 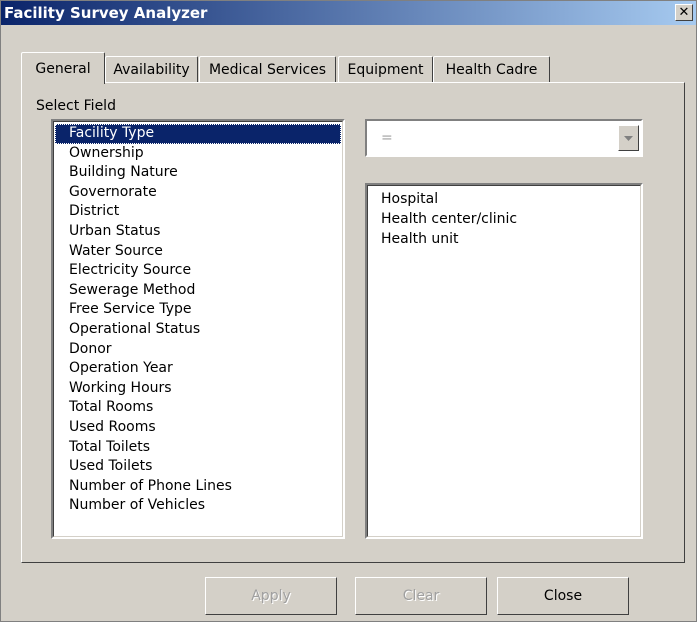 I want to click on operator-value: =, so click(x=387, y=138).